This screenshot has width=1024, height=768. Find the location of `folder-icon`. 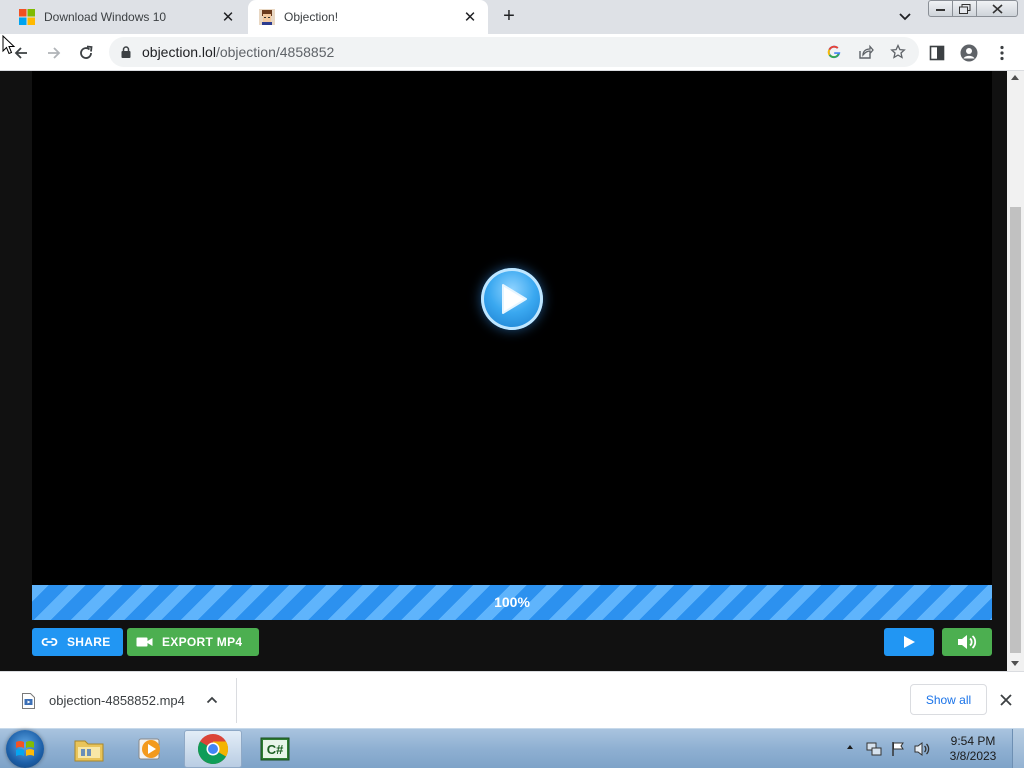

folder-icon is located at coordinates (89, 751).